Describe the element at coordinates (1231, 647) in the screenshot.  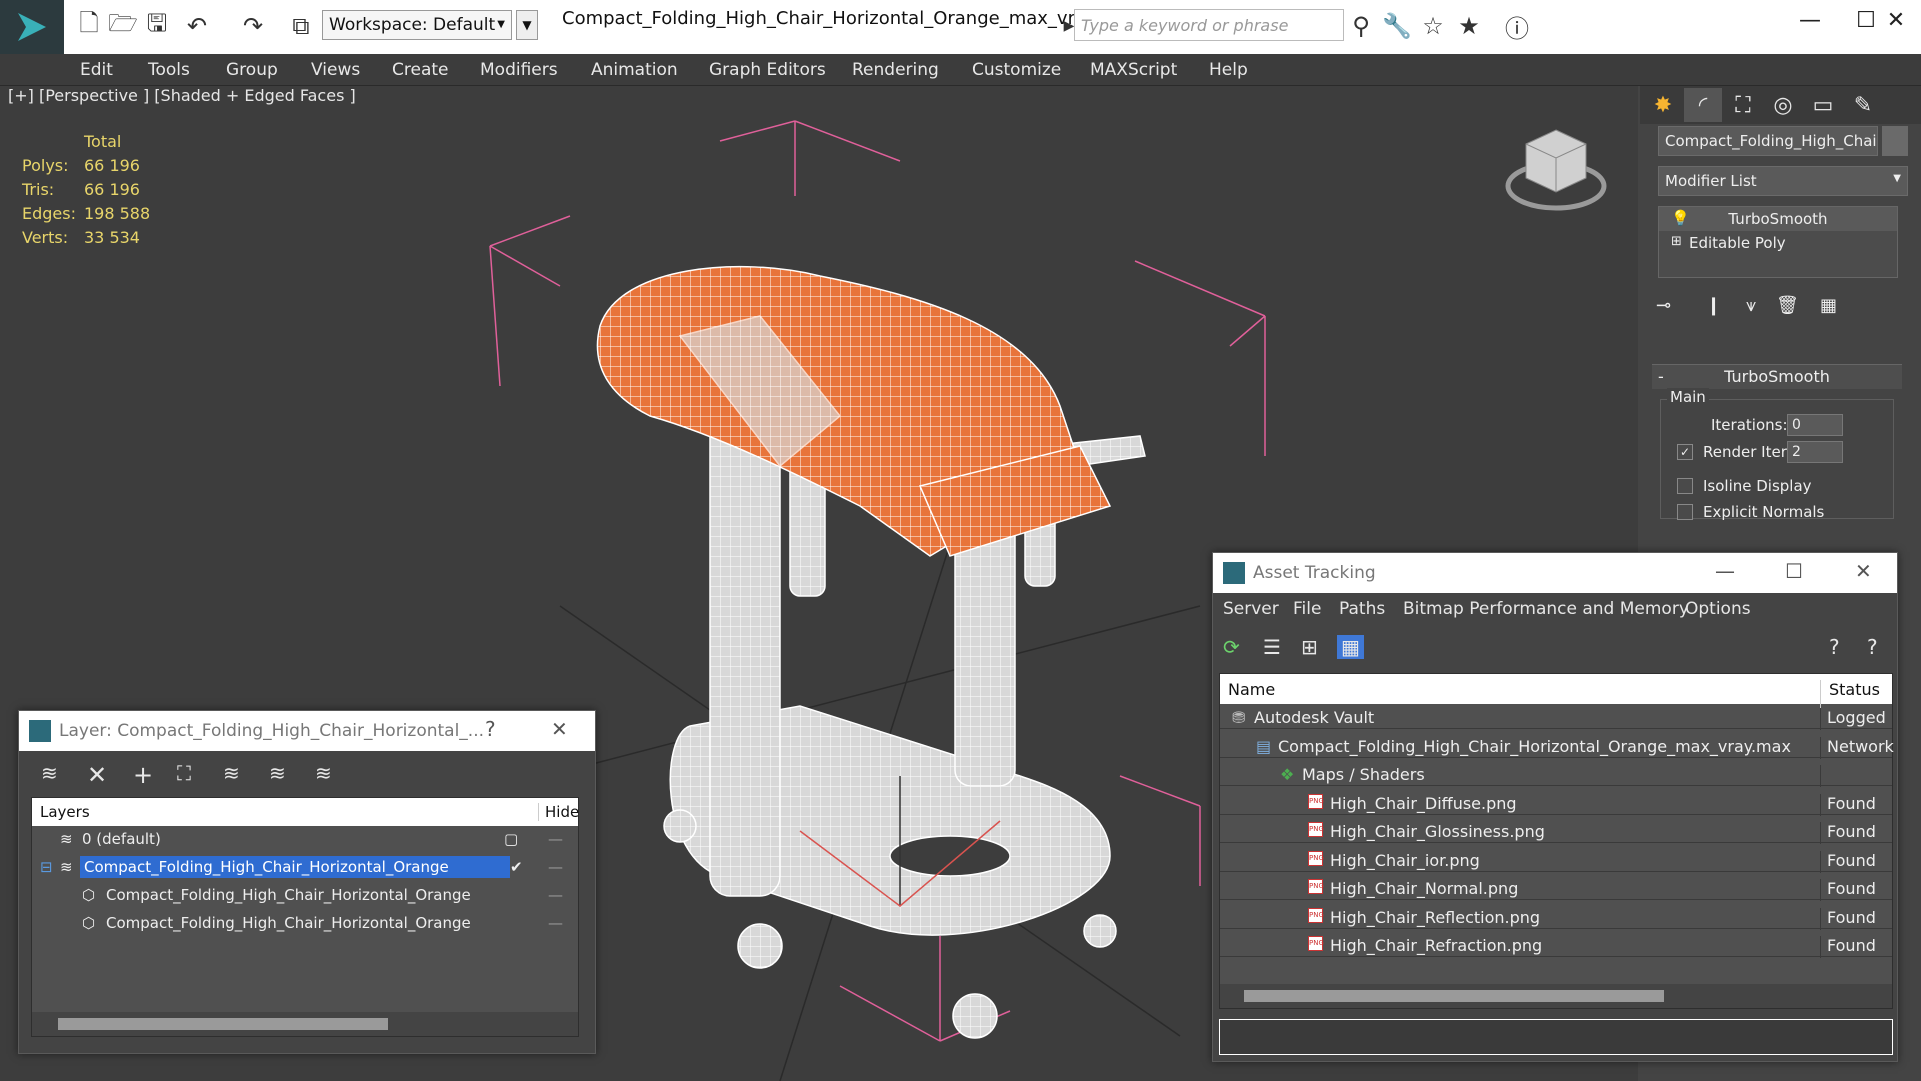
I see `refresh-icon: ⟳` at that location.